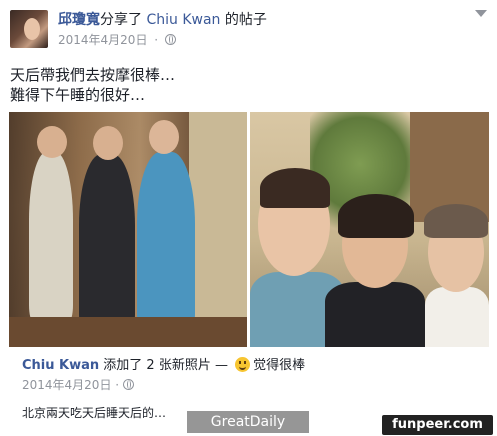 The width and height of the screenshot is (497, 436). What do you see at coordinates (376, 216) in the screenshot?
I see `person-5-hair` at bounding box center [376, 216].